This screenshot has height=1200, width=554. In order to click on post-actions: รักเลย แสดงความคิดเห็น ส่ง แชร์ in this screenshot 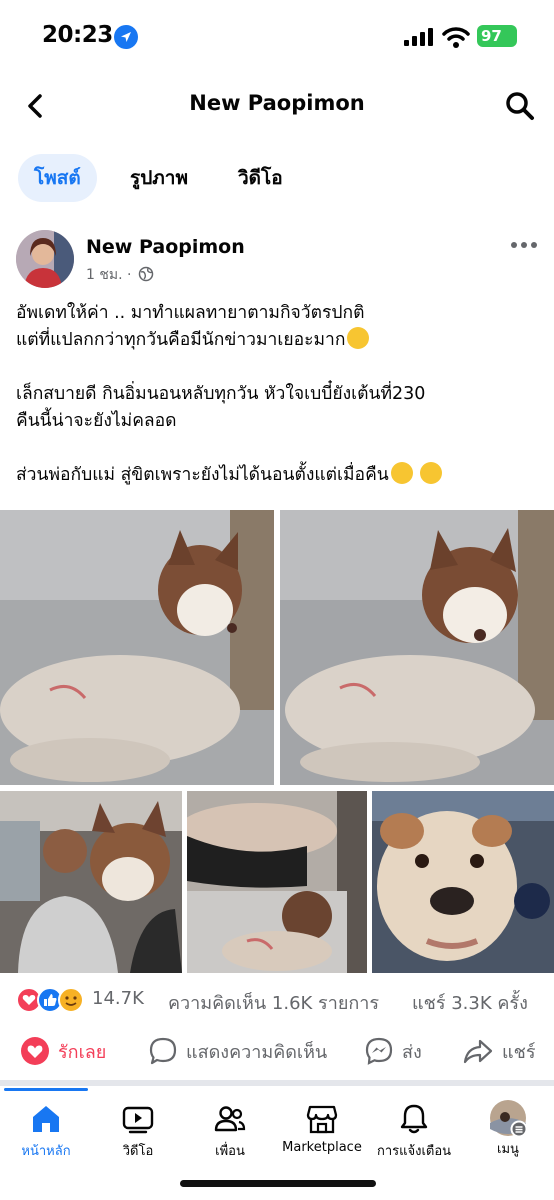, I will do `click(277, 1051)`.